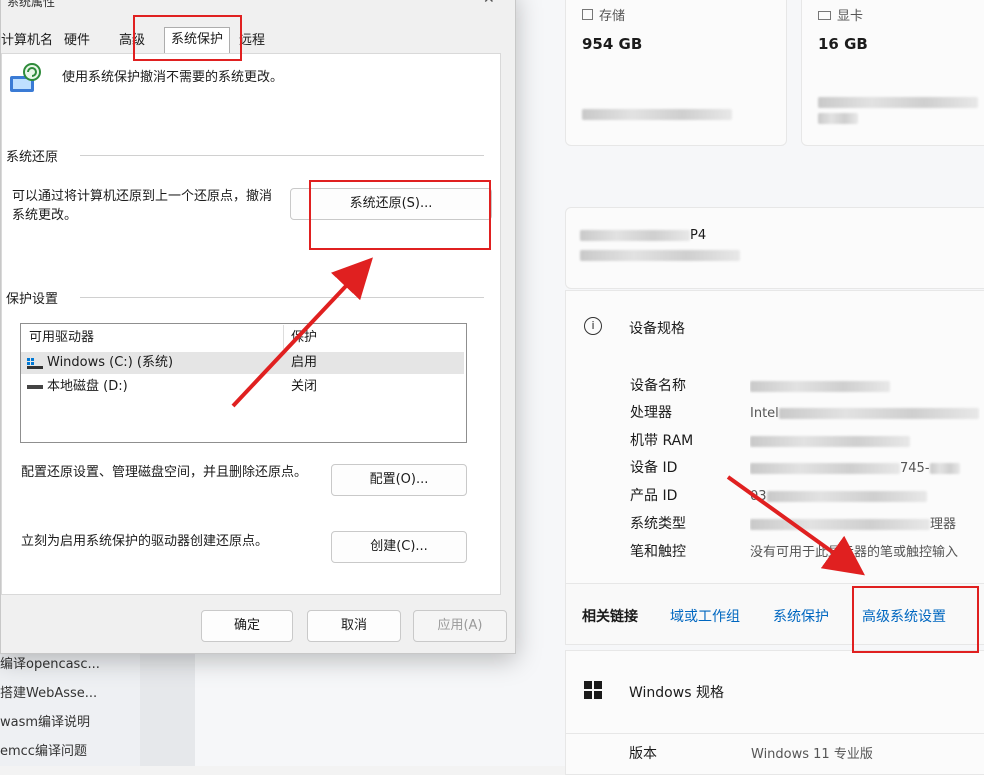 This screenshot has width=984, height=775. Describe the element at coordinates (32, 157) in the screenshot. I see `restore-group-label: 系统还原` at that location.